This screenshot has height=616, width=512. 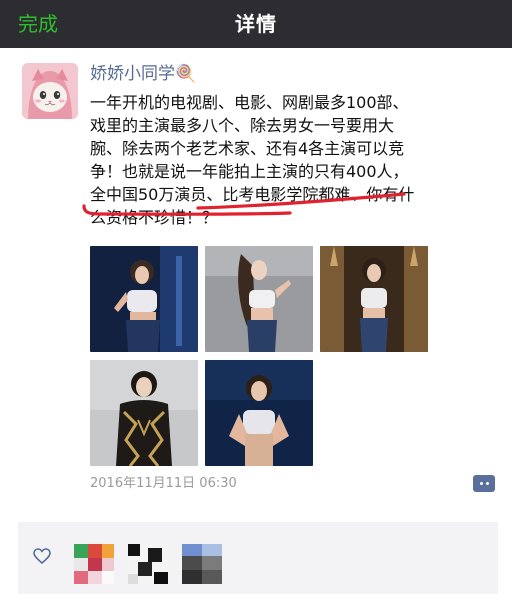 I want to click on comment-more-icon, so click(x=484, y=483).